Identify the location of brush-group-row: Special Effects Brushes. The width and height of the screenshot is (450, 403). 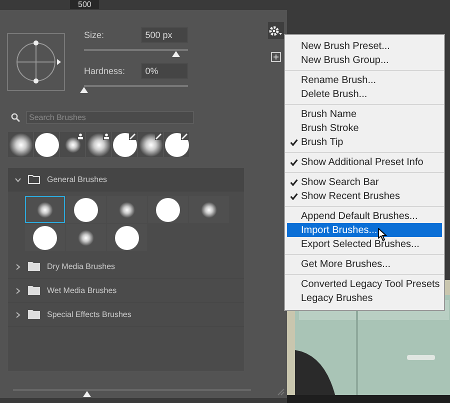
(126, 315).